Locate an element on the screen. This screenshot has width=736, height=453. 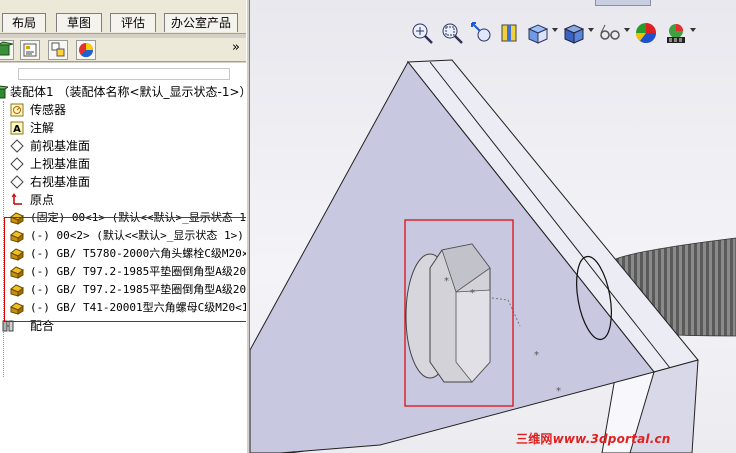
tree-node-label: 上视基准面 is located at coordinates (60, 164).